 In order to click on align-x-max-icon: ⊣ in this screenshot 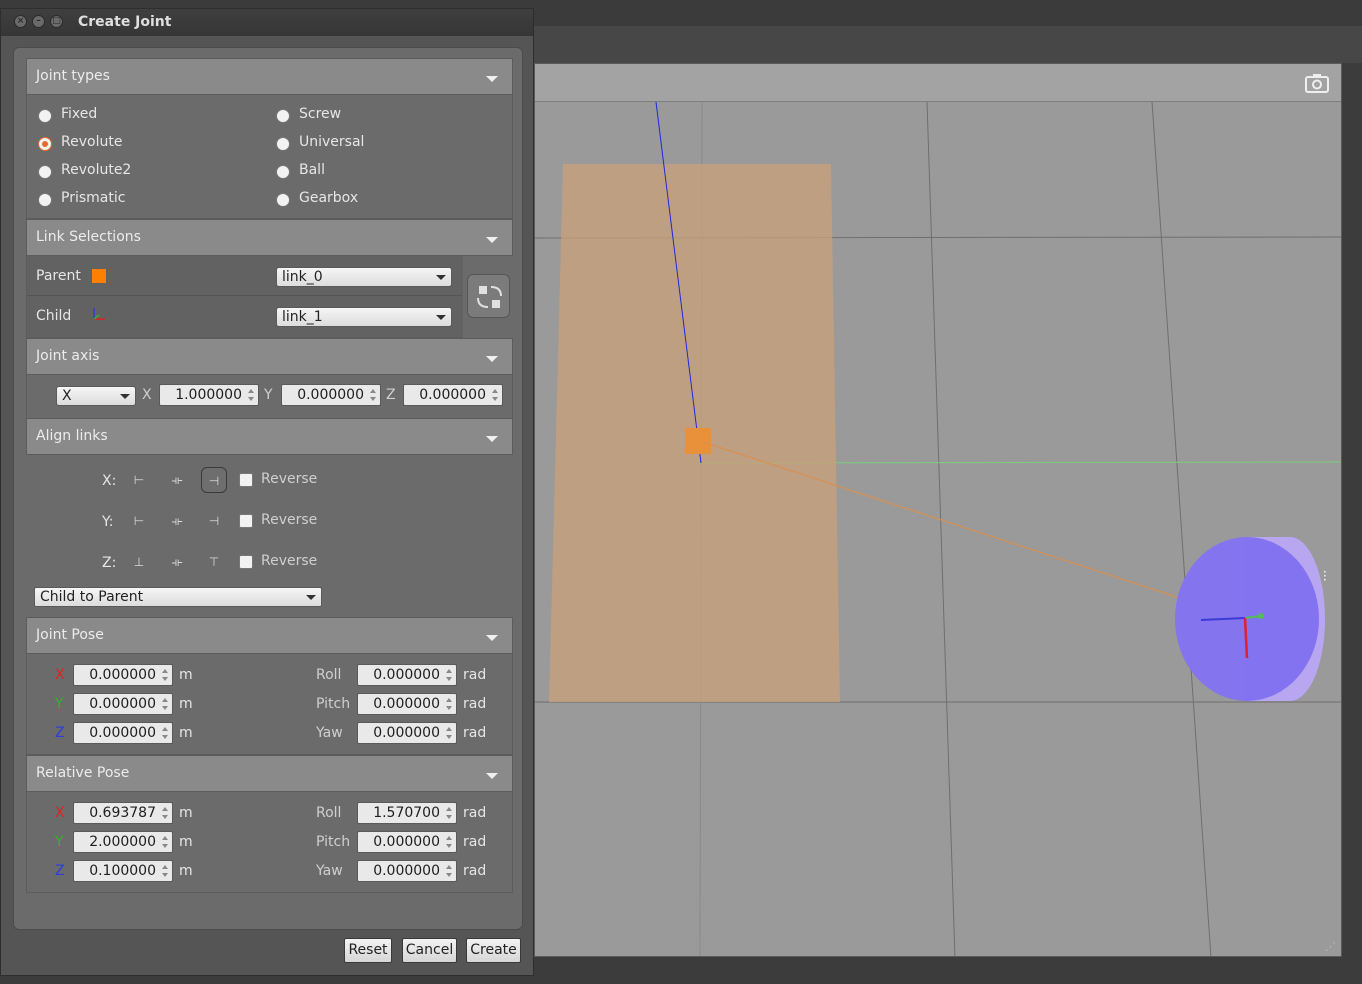, I will do `click(214, 480)`.